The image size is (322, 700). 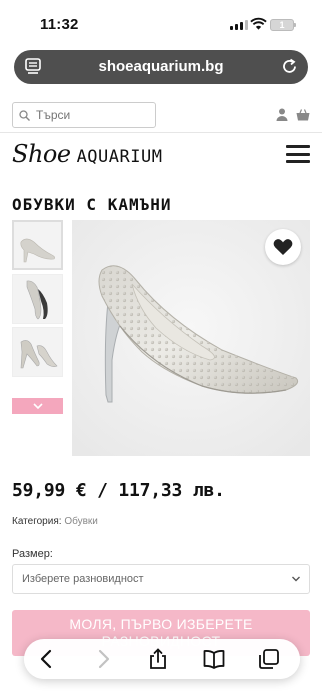 What do you see at coordinates (118, 490) in the screenshot?
I see `product-price: 59,99 € / 117,33 лв.` at bounding box center [118, 490].